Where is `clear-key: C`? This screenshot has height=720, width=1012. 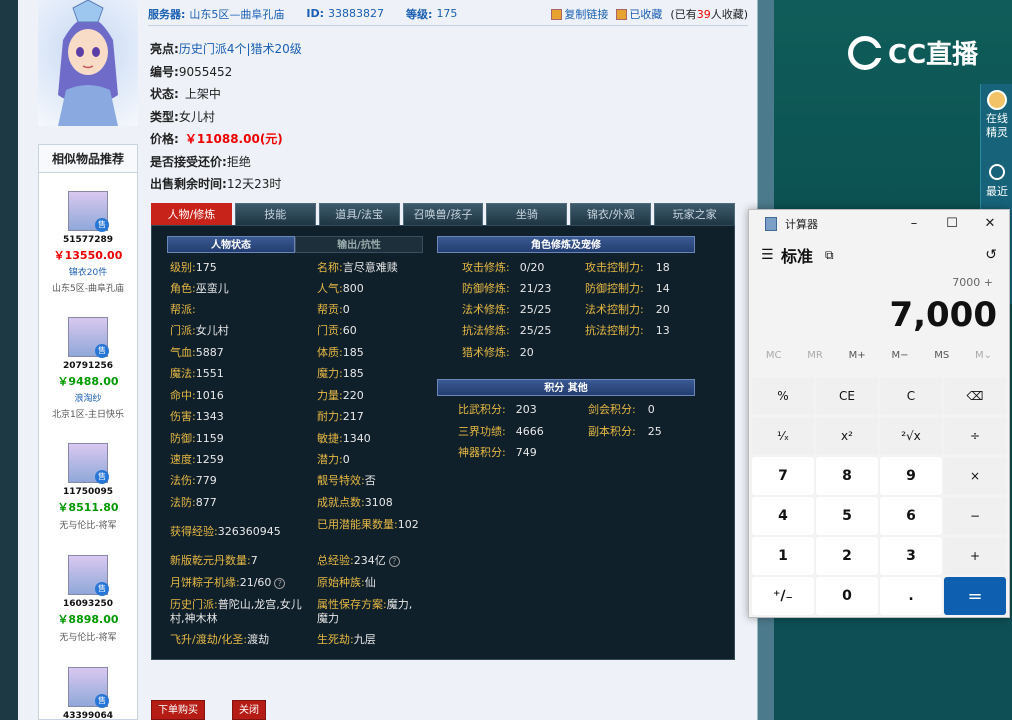
clear-key: C is located at coordinates (911, 396).